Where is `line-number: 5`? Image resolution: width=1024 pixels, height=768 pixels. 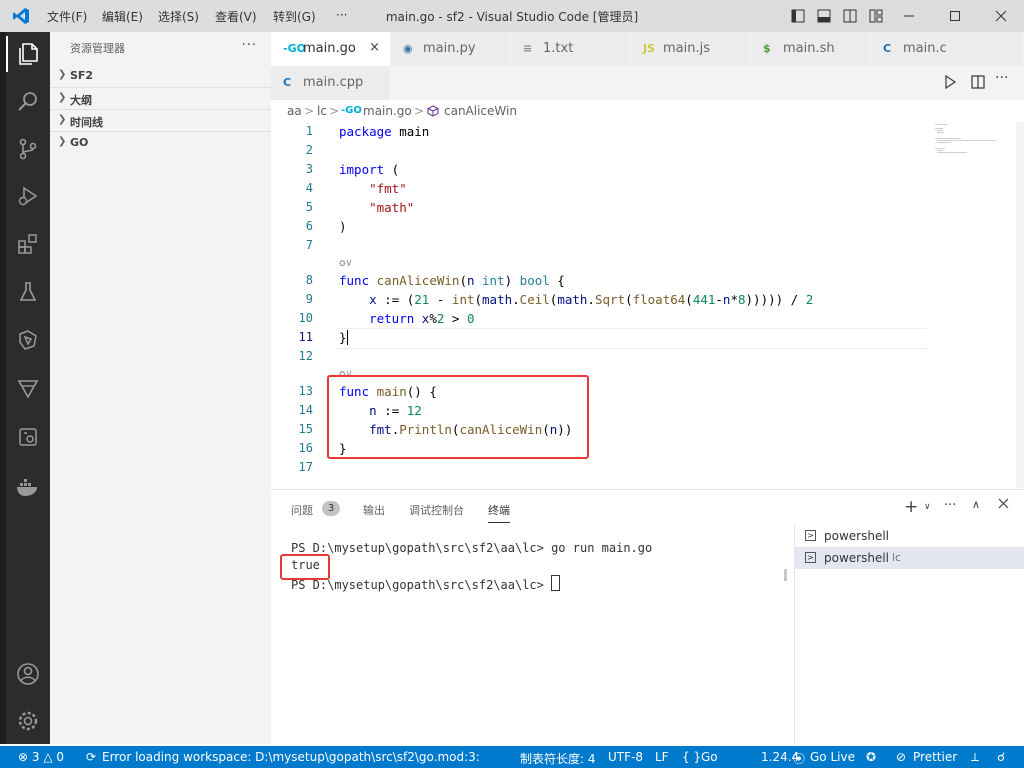 line-number: 5 is located at coordinates (309, 207).